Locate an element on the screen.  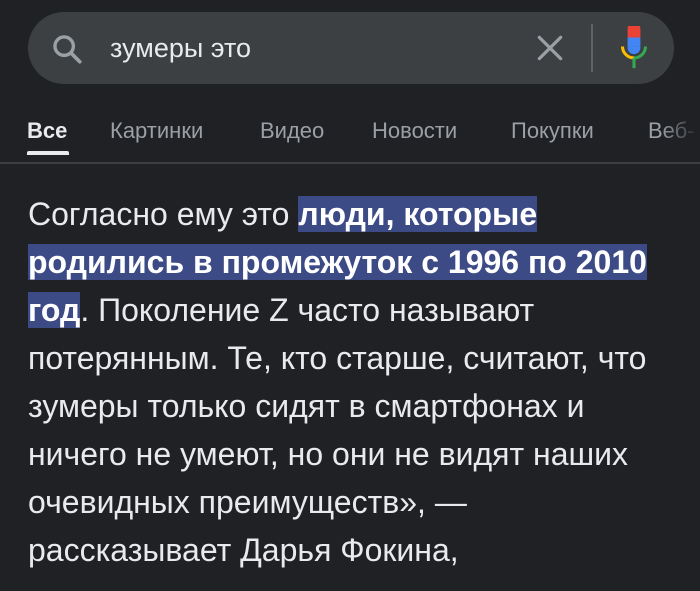
tabs-fade is located at coordinates (680, 130).